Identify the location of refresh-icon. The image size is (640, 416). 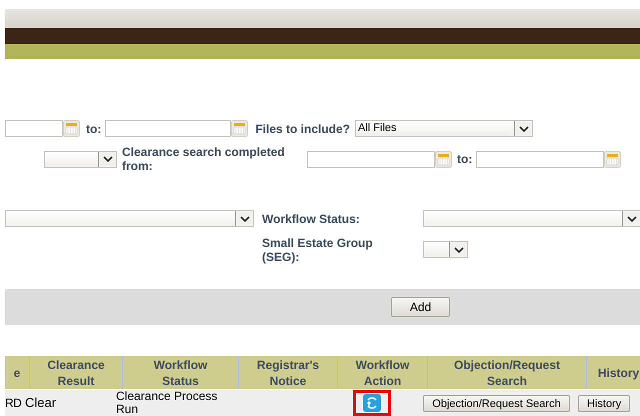
(372, 403).